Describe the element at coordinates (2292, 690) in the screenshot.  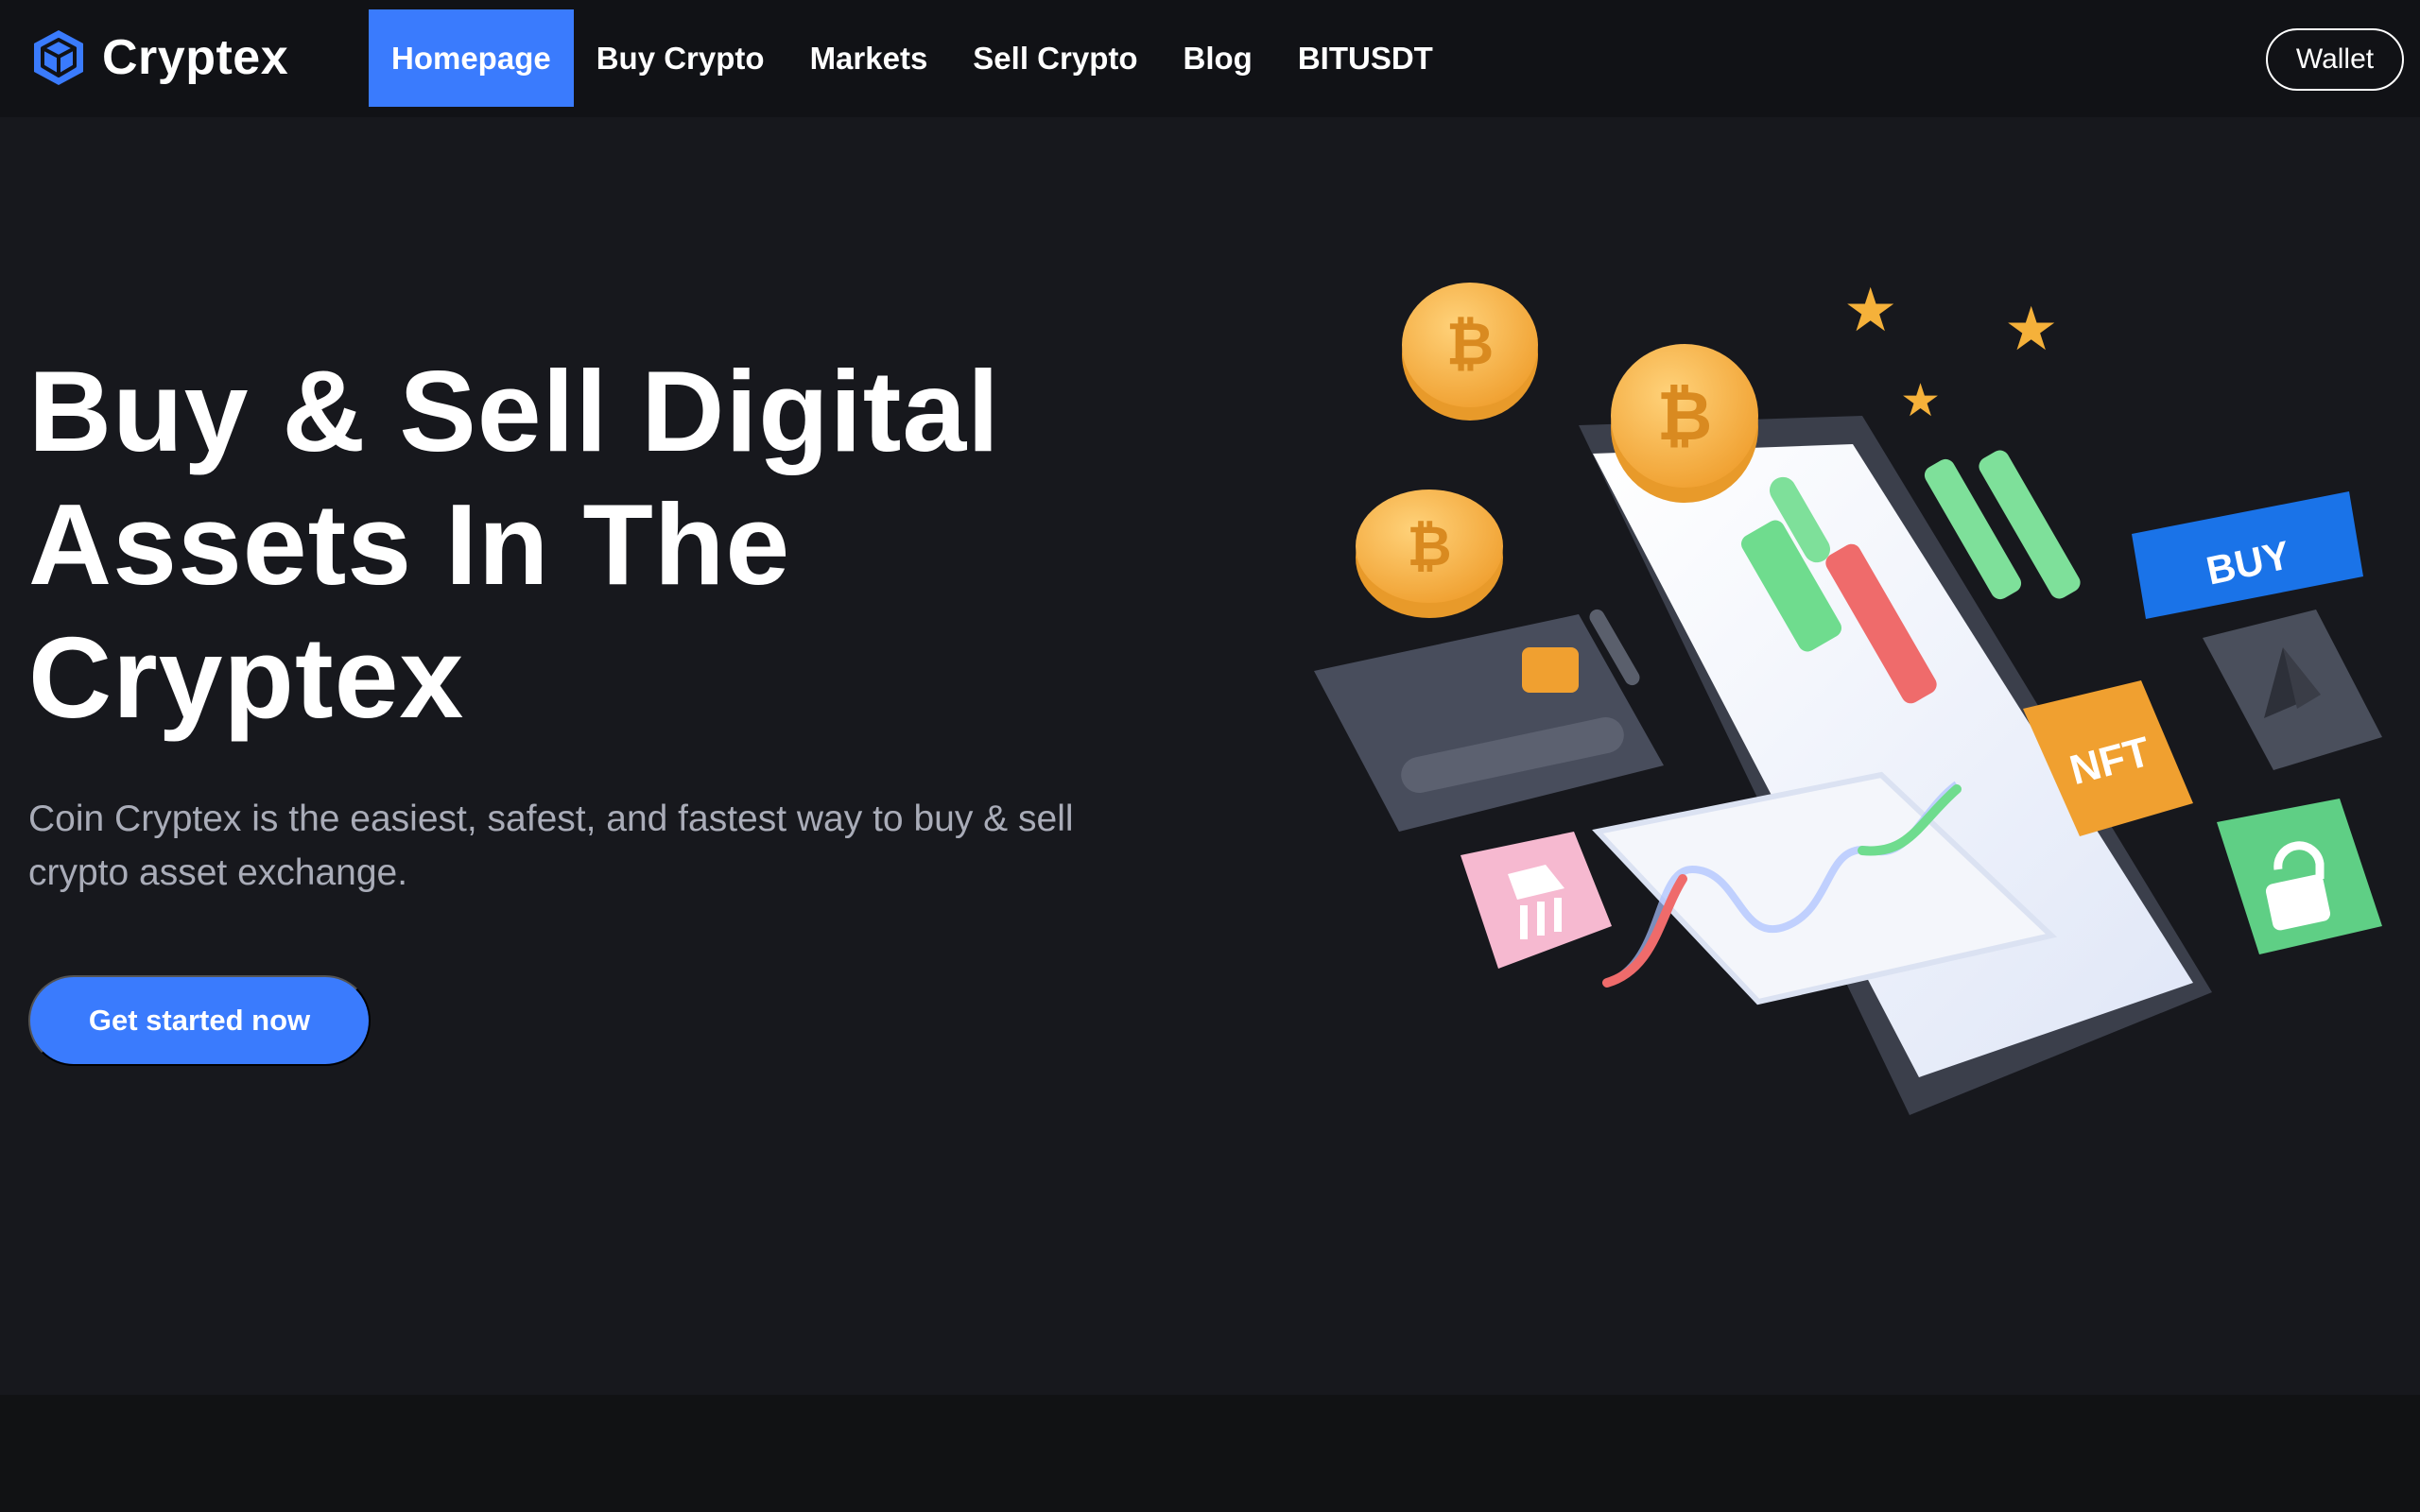
I see `ethereum-icon` at that location.